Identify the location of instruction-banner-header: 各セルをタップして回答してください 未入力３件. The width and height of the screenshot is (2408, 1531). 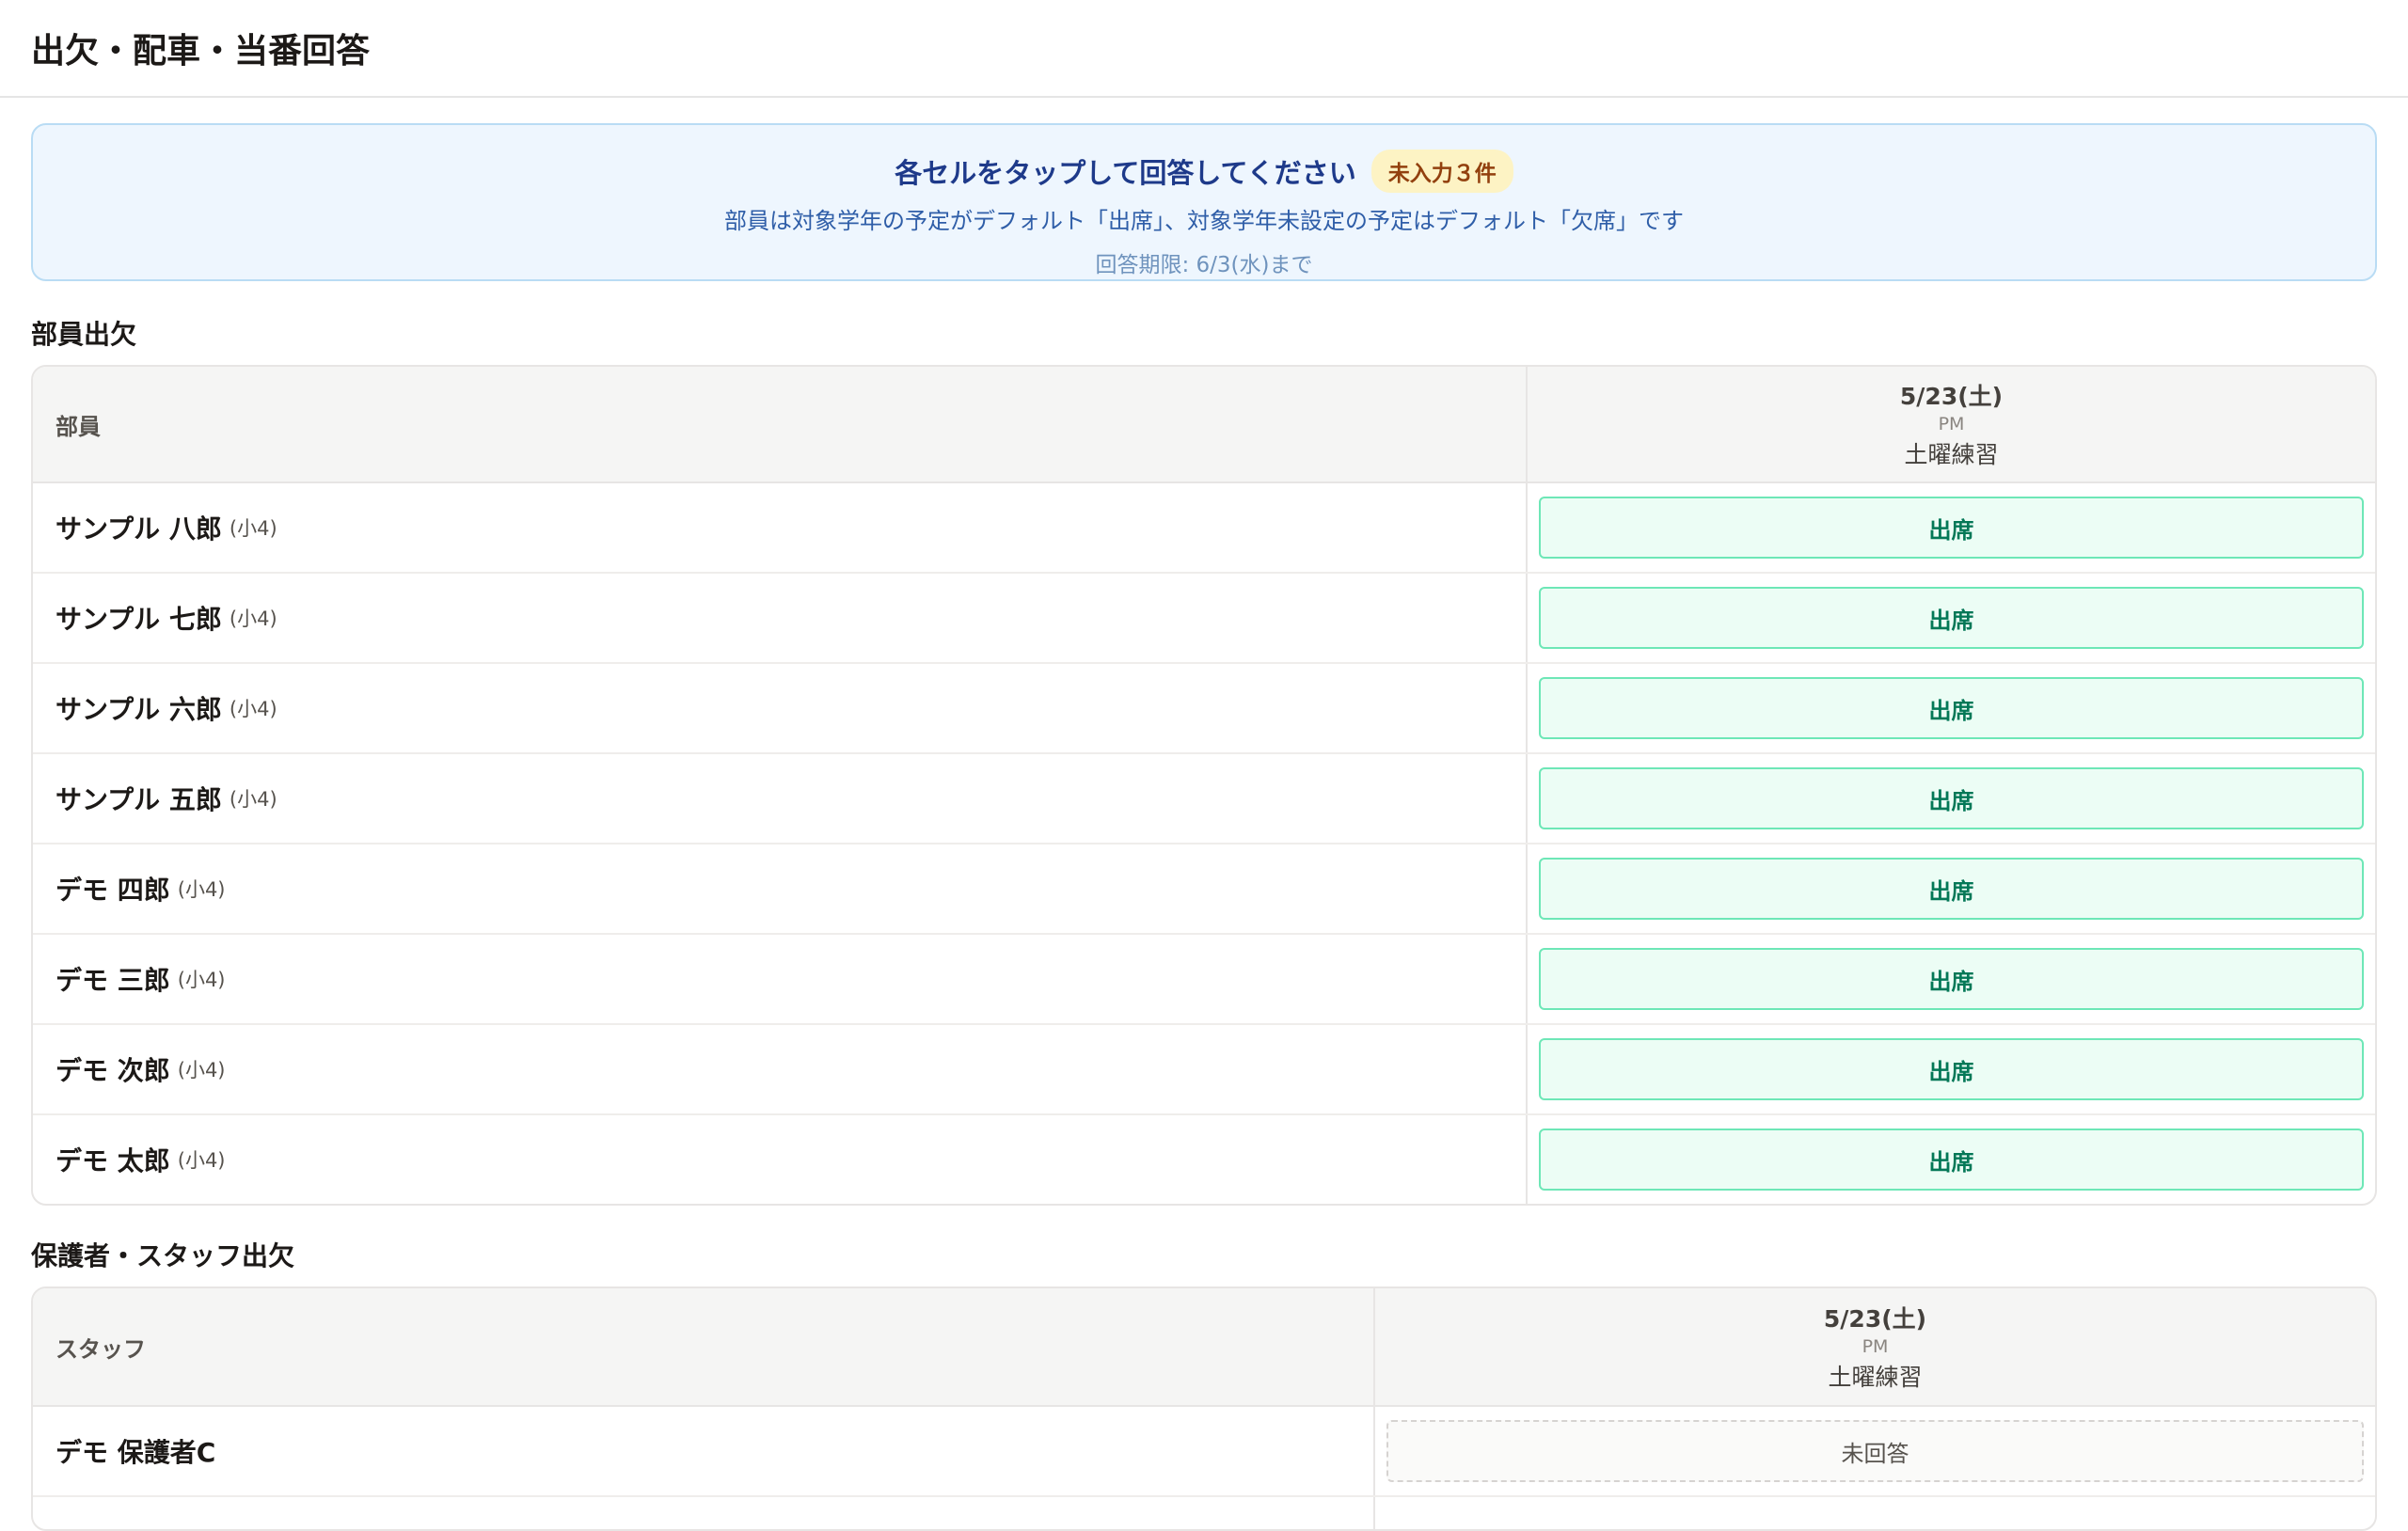
(1204, 171).